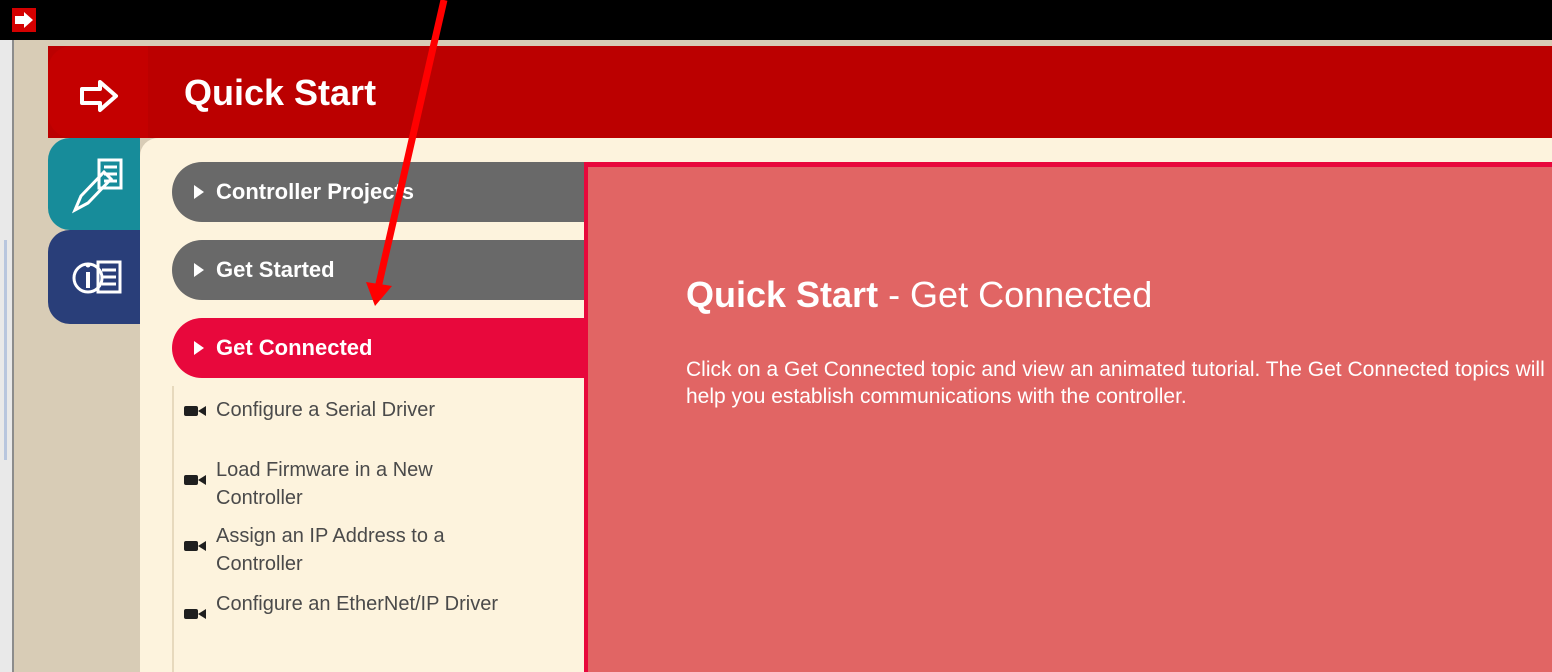 The image size is (1552, 672). Describe the element at coordinates (5, 350) in the screenshot. I see `scrollbar-edge` at that location.